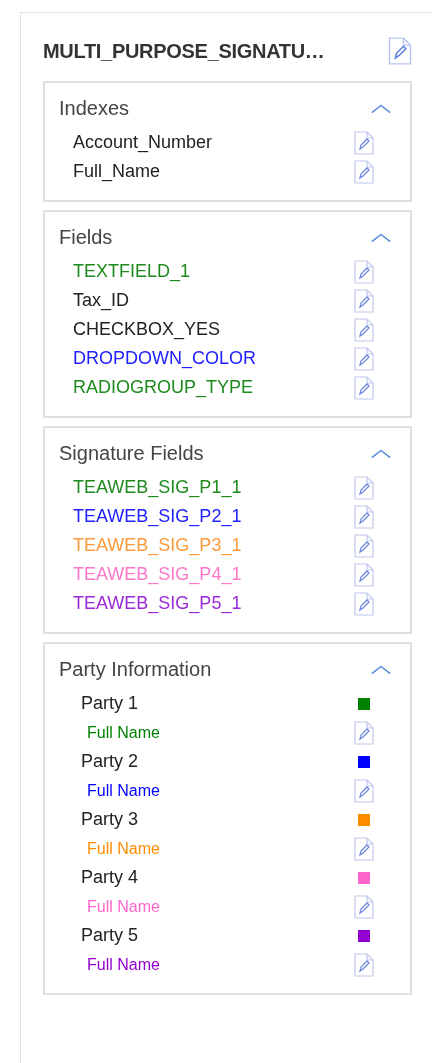  What do you see at coordinates (109, 819) in the screenshot?
I see `party-name: Party 3` at bounding box center [109, 819].